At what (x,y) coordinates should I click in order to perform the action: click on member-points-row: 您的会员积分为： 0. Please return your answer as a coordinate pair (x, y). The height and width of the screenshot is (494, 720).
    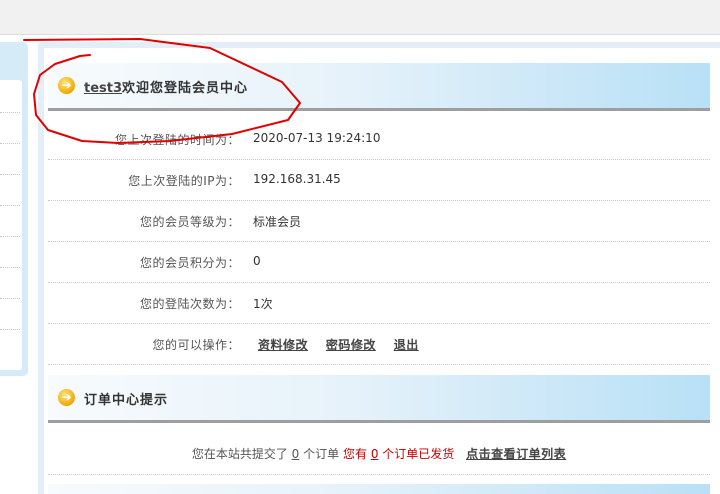
    Looking at the image, I should click on (379, 262).